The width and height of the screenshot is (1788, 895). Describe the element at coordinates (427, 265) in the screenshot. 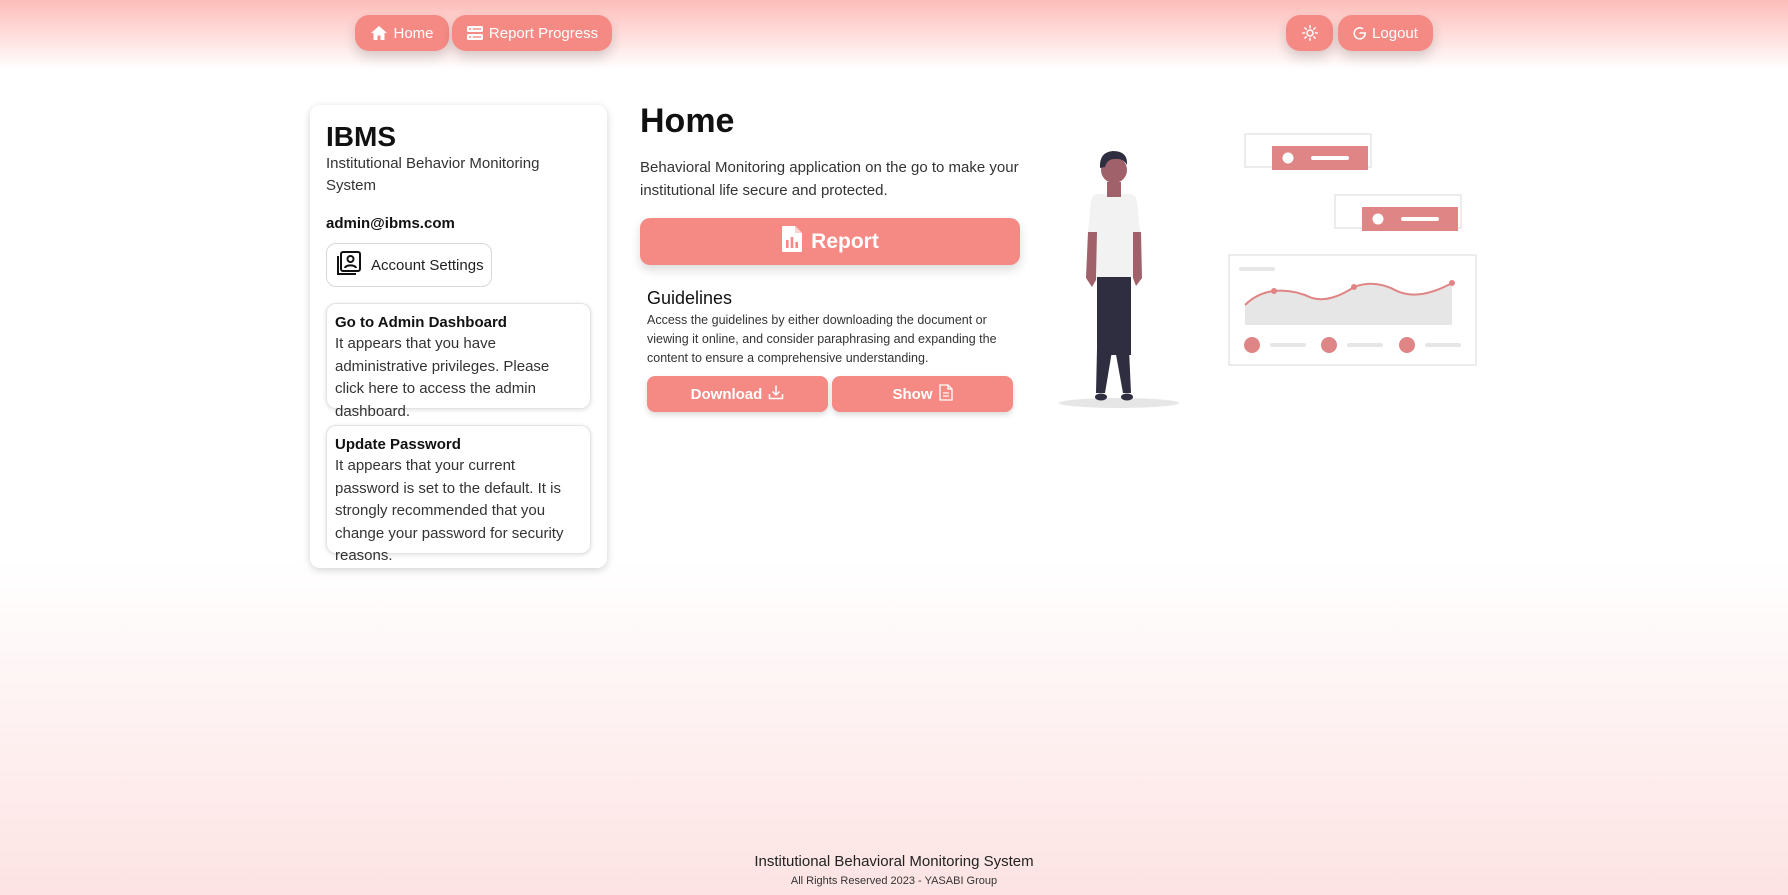

I see `account-settings-label: Account Settings` at that location.